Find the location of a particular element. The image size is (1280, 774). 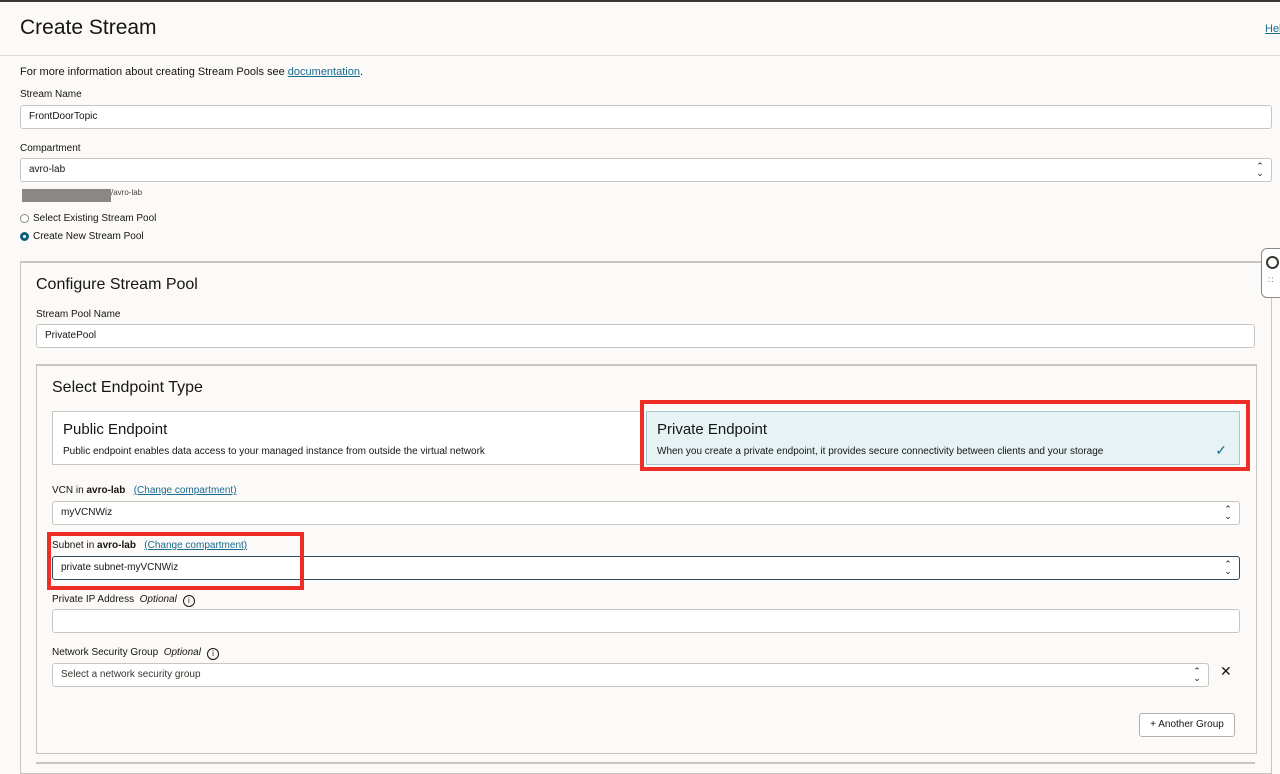

nsg-placeholder: Select a network security group is located at coordinates (131, 674).